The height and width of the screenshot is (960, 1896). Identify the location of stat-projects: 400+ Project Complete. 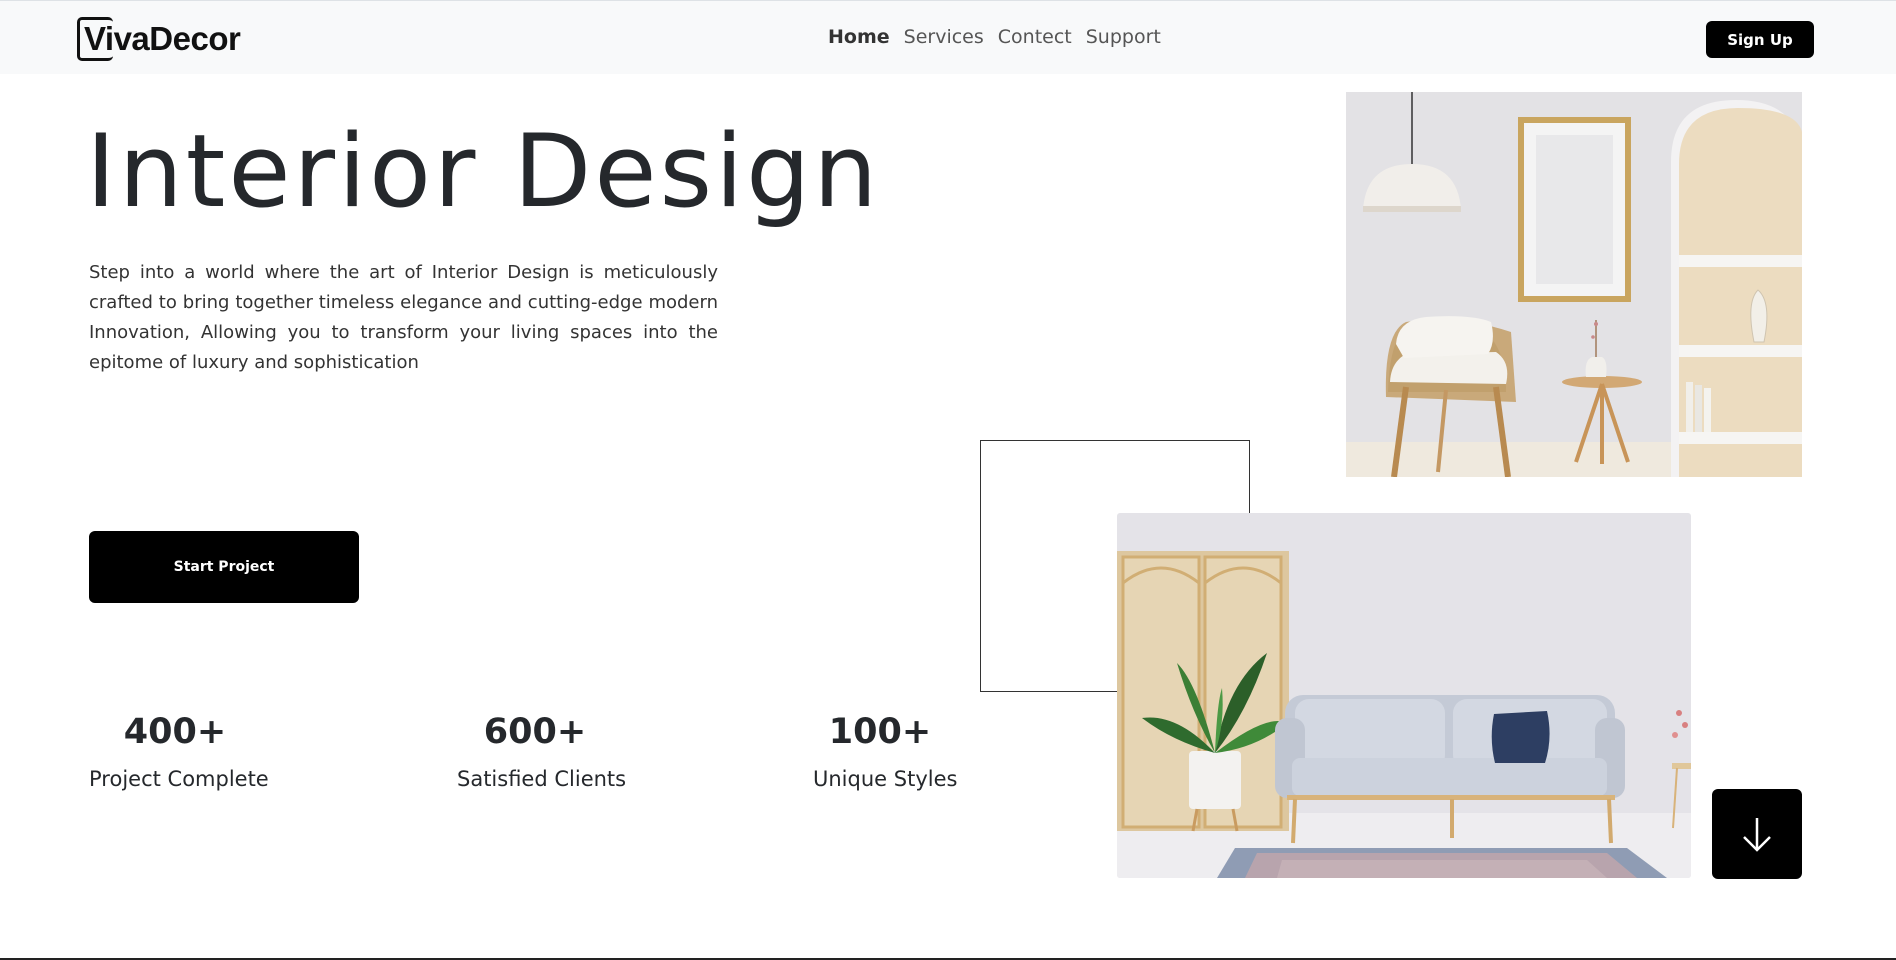
(179, 751).